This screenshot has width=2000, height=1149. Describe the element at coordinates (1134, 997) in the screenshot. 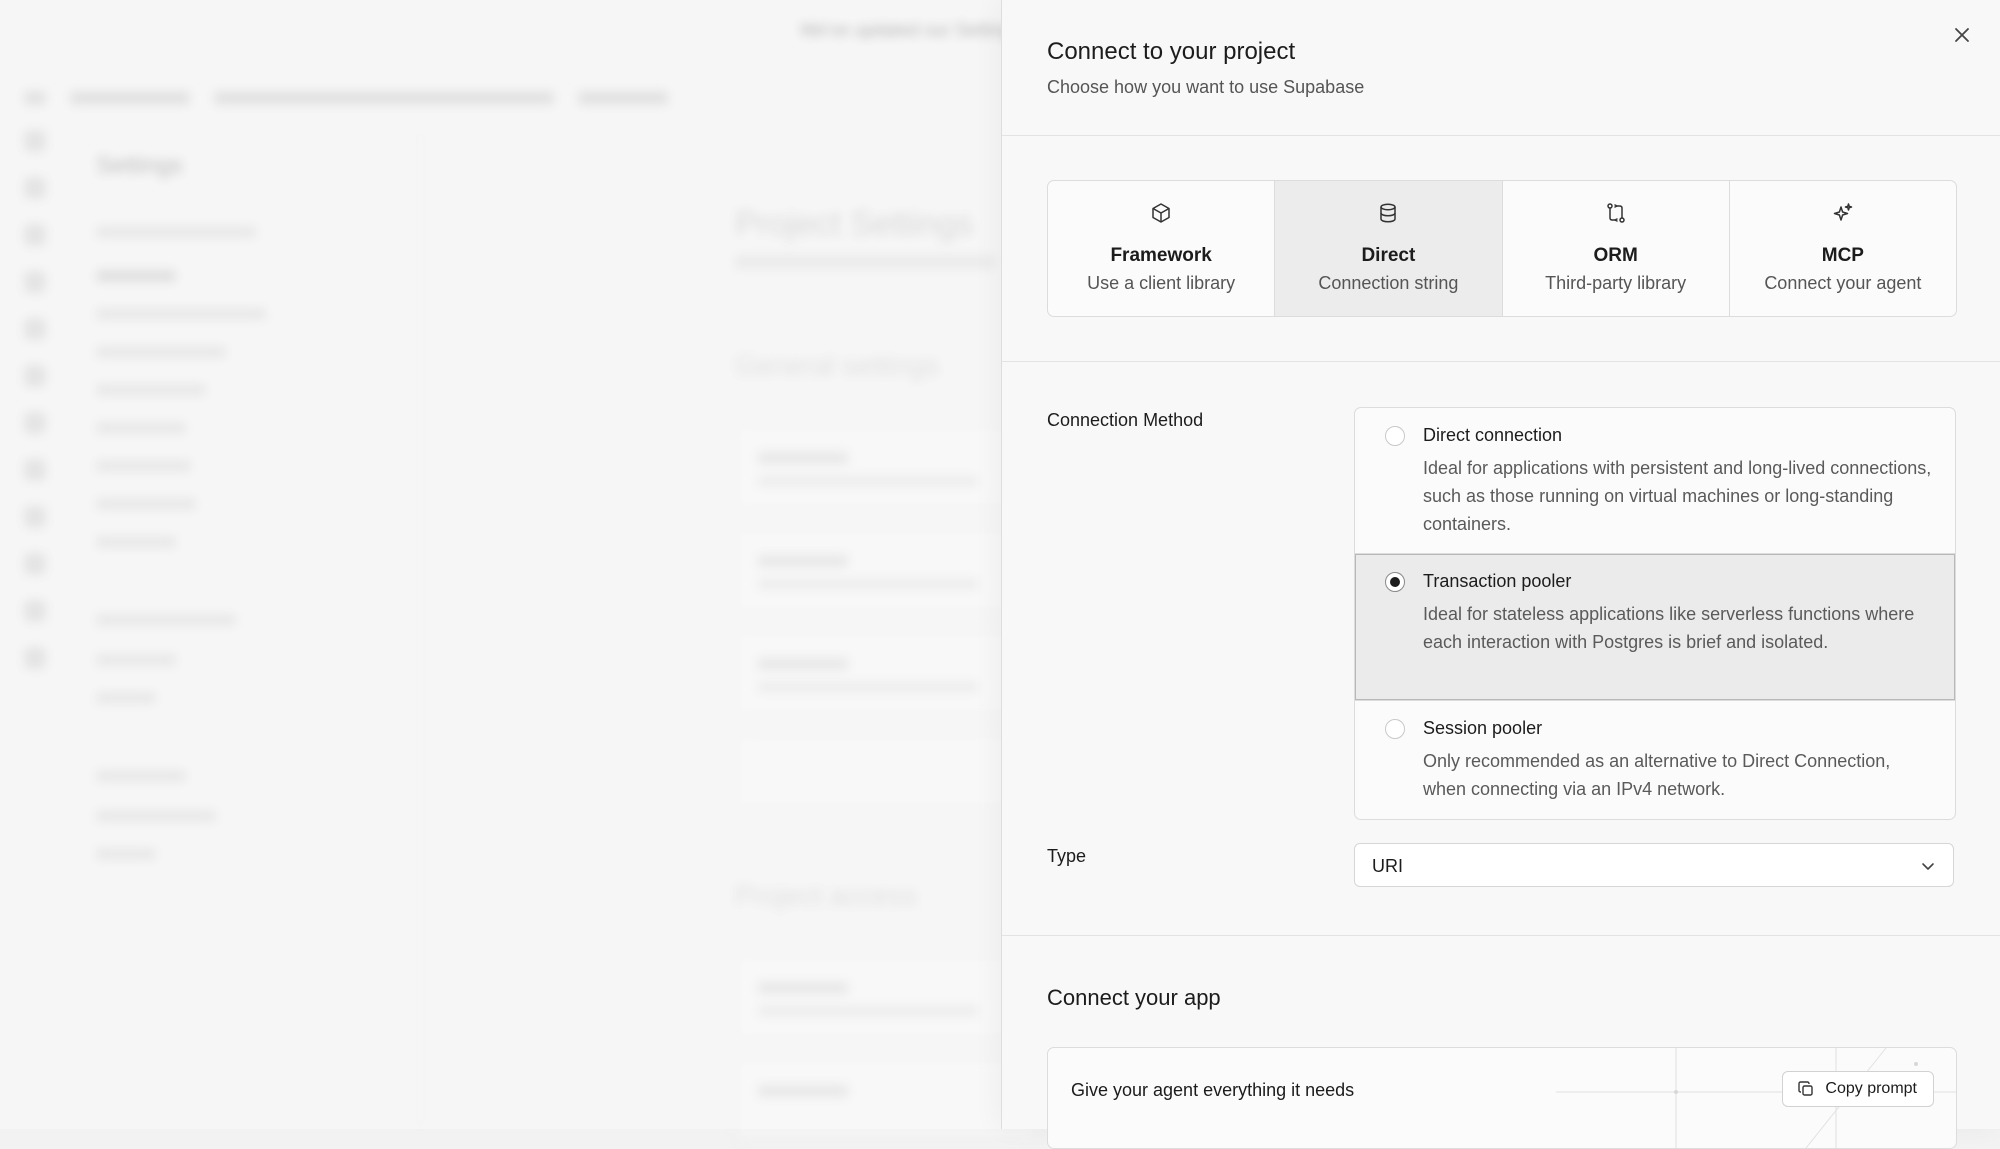

I see `connect-app-title: Connect your app` at that location.